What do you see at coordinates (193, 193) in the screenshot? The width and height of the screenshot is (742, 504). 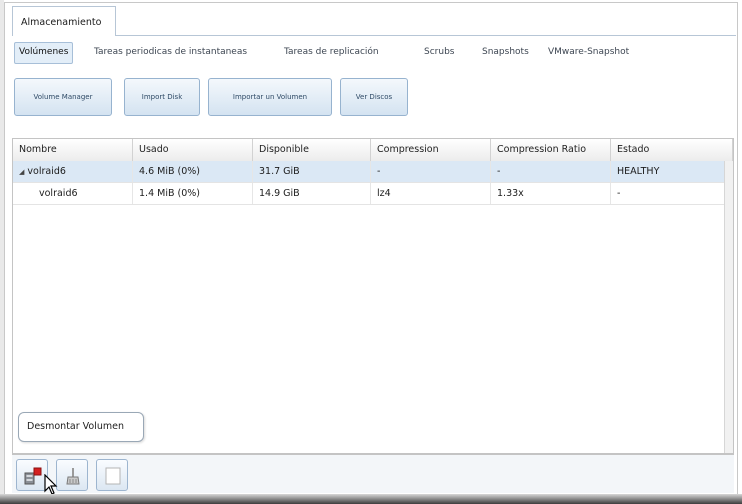 I see `cell-usado: 1.4 MiB (0%)` at bounding box center [193, 193].